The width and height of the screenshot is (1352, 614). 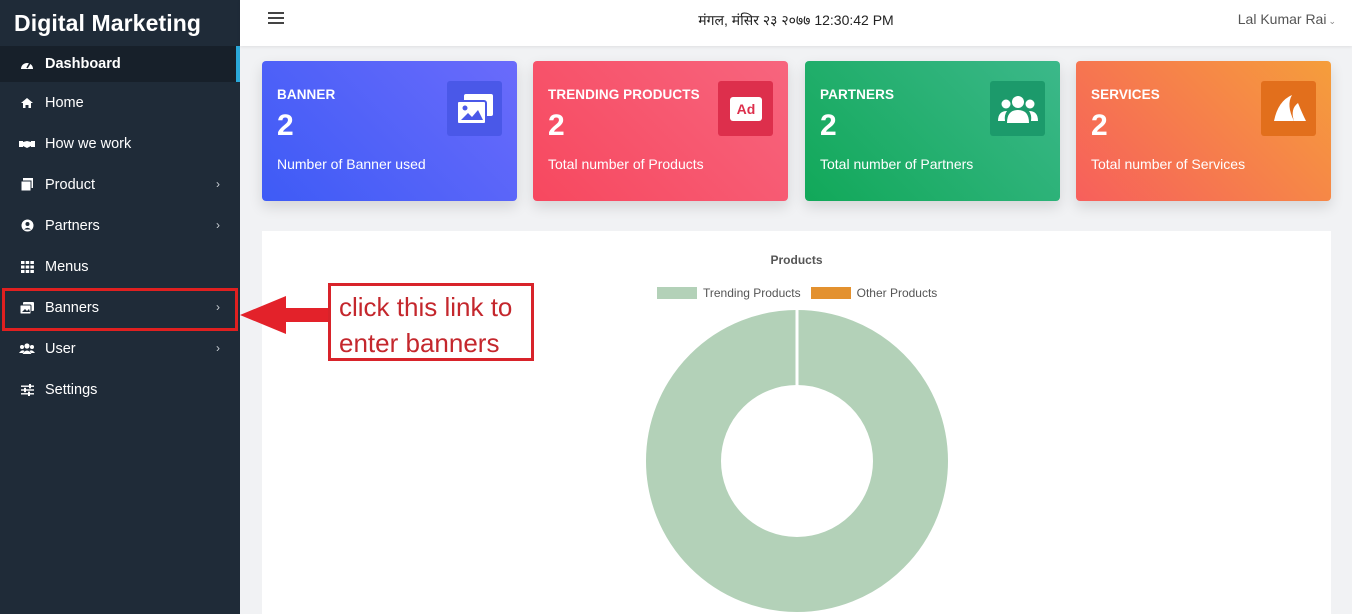 I want to click on ad-icon: Ad, so click(x=745, y=108).